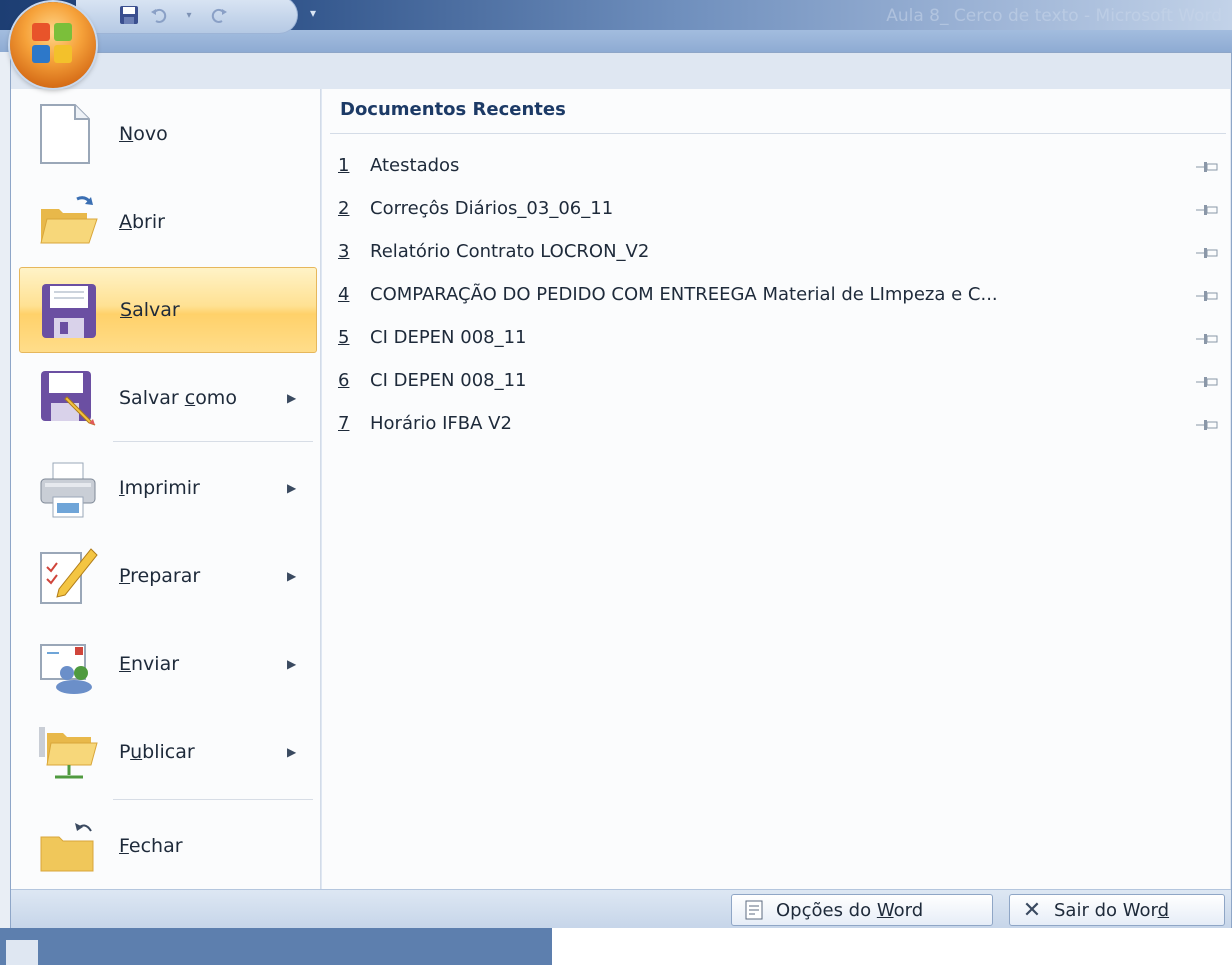 The width and height of the screenshot is (1232, 965). I want to click on menu-label-salvar-como: Salvar como, so click(178, 398).